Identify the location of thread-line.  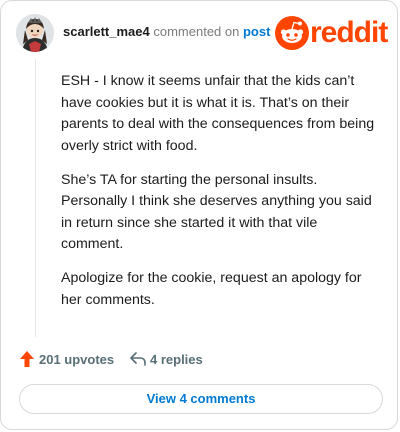
(35, 198).